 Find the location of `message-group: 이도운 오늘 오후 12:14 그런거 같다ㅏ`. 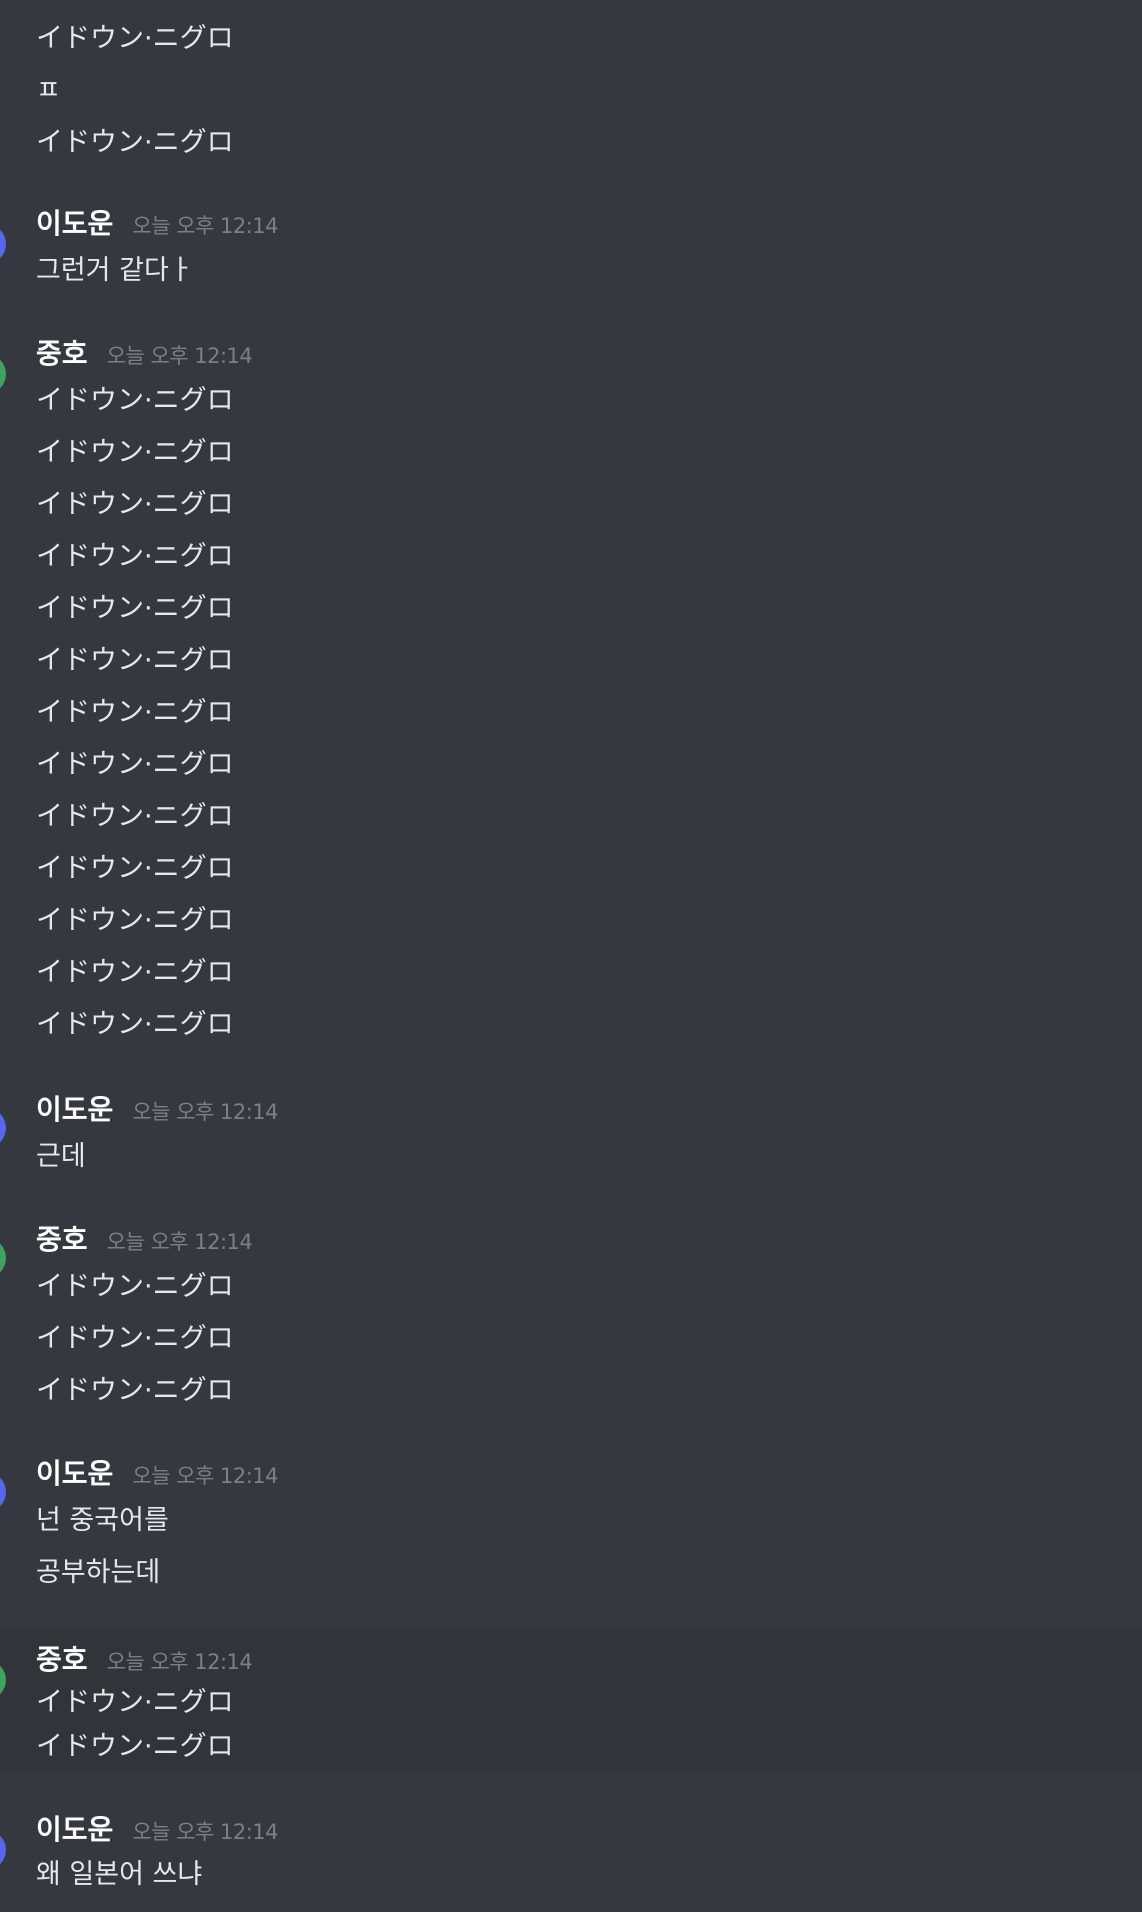

message-group: 이도운 오늘 오후 12:14 그런거 같다ㅏ is located at coordinates (571, 245).